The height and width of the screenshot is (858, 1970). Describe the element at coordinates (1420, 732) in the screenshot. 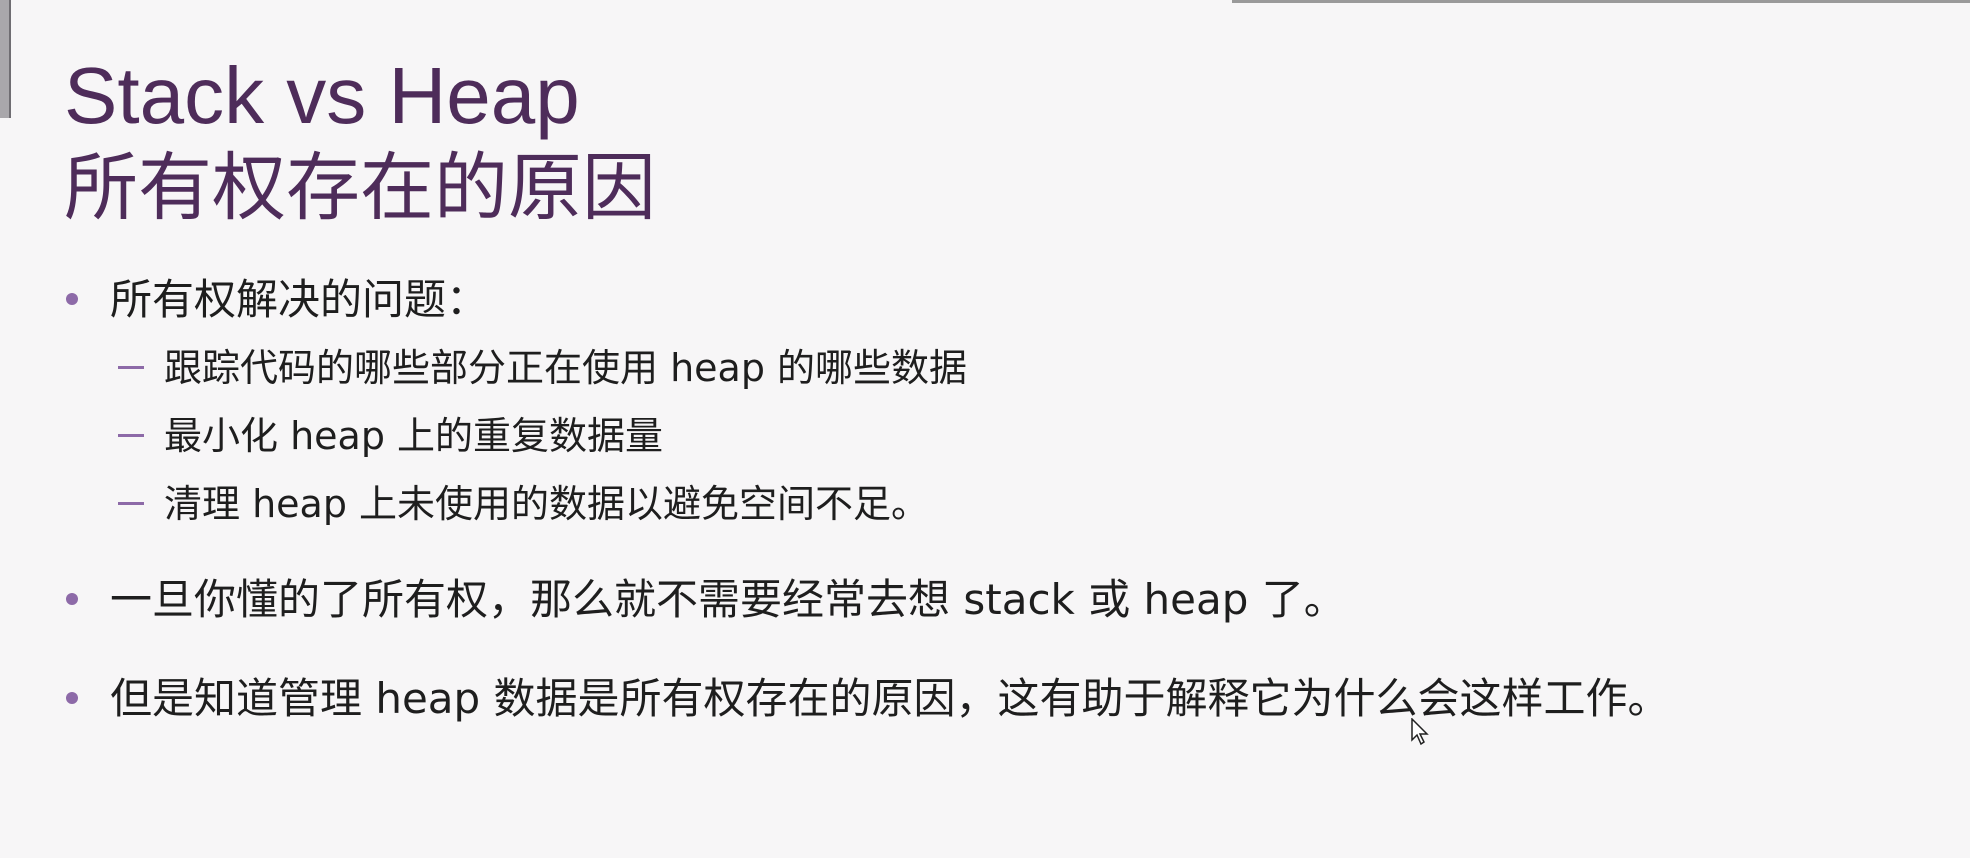

I see `mouse-cursor-icon` at that location.